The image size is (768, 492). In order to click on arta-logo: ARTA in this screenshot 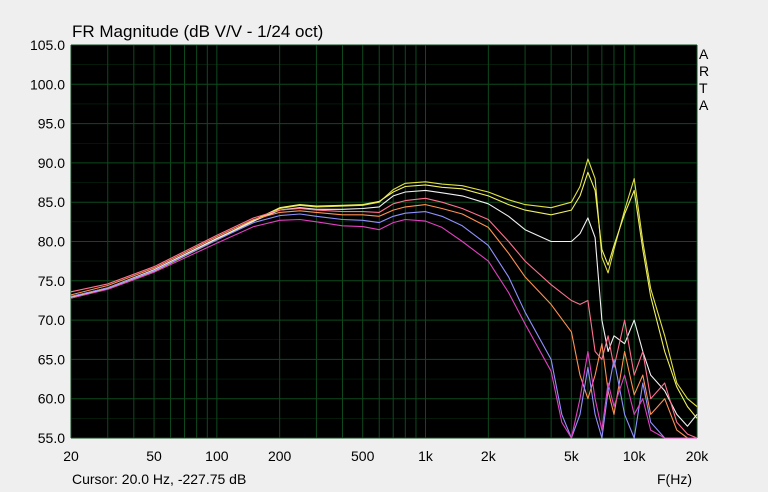, I will do `click(704, 79)`.